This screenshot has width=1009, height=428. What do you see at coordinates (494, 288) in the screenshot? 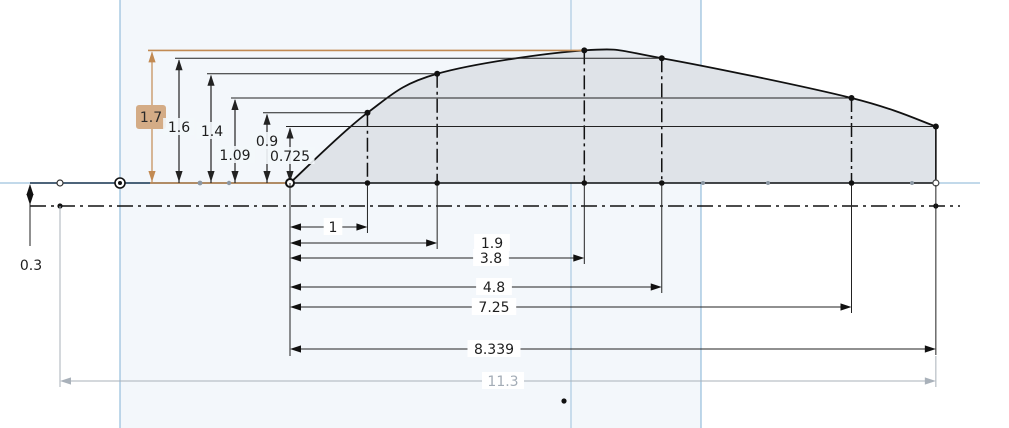
I see `h-dimension-label-3: 4.8` at bounding box center [494, 288].